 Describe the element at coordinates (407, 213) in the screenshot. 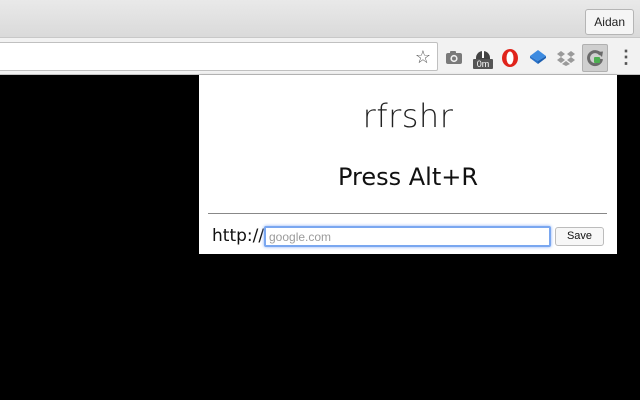

I see `divider` at that location.